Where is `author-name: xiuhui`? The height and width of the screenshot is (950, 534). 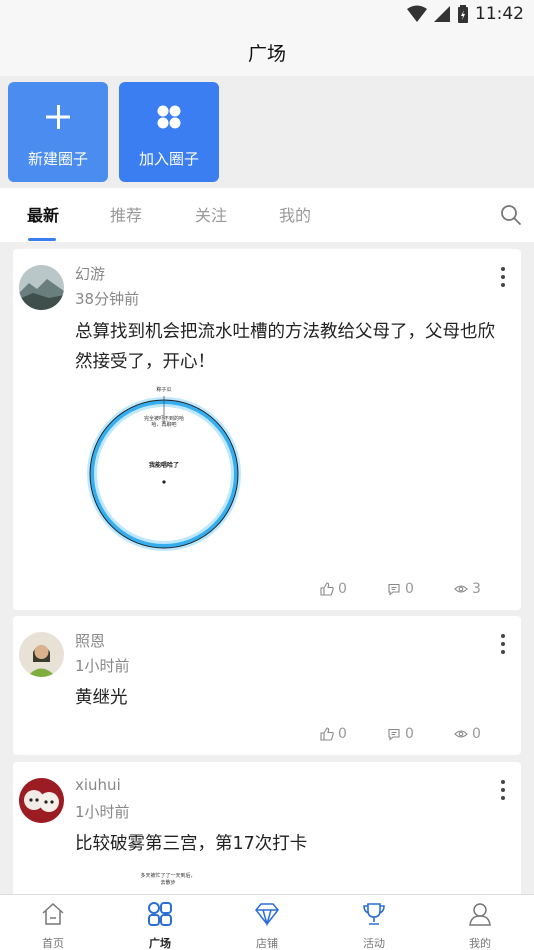
author-name: xiuhui is located at coordinates (98, 785).